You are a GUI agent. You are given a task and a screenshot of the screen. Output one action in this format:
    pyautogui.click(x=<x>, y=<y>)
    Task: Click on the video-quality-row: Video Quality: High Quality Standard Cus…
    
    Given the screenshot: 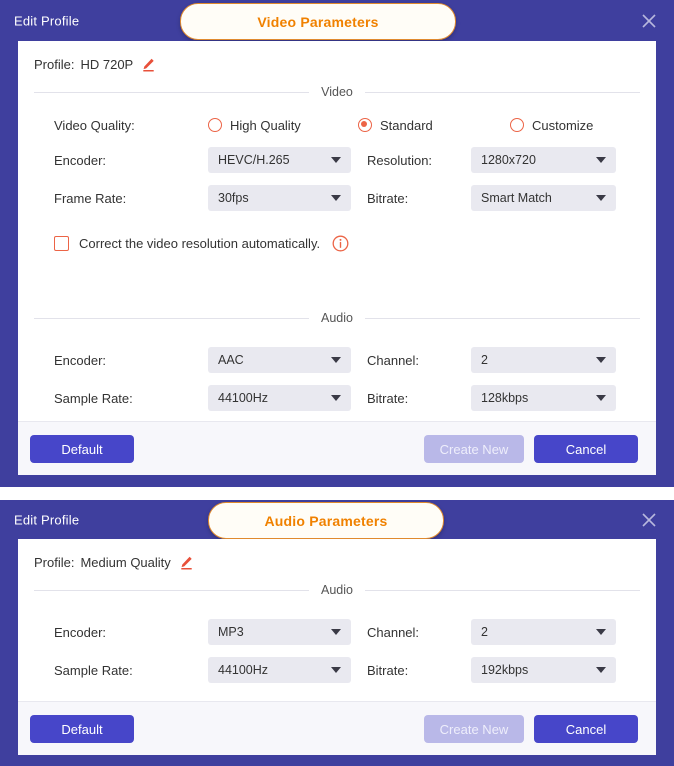 What is the action you would take?
    pyautogui.click(x=337, y=125)
    